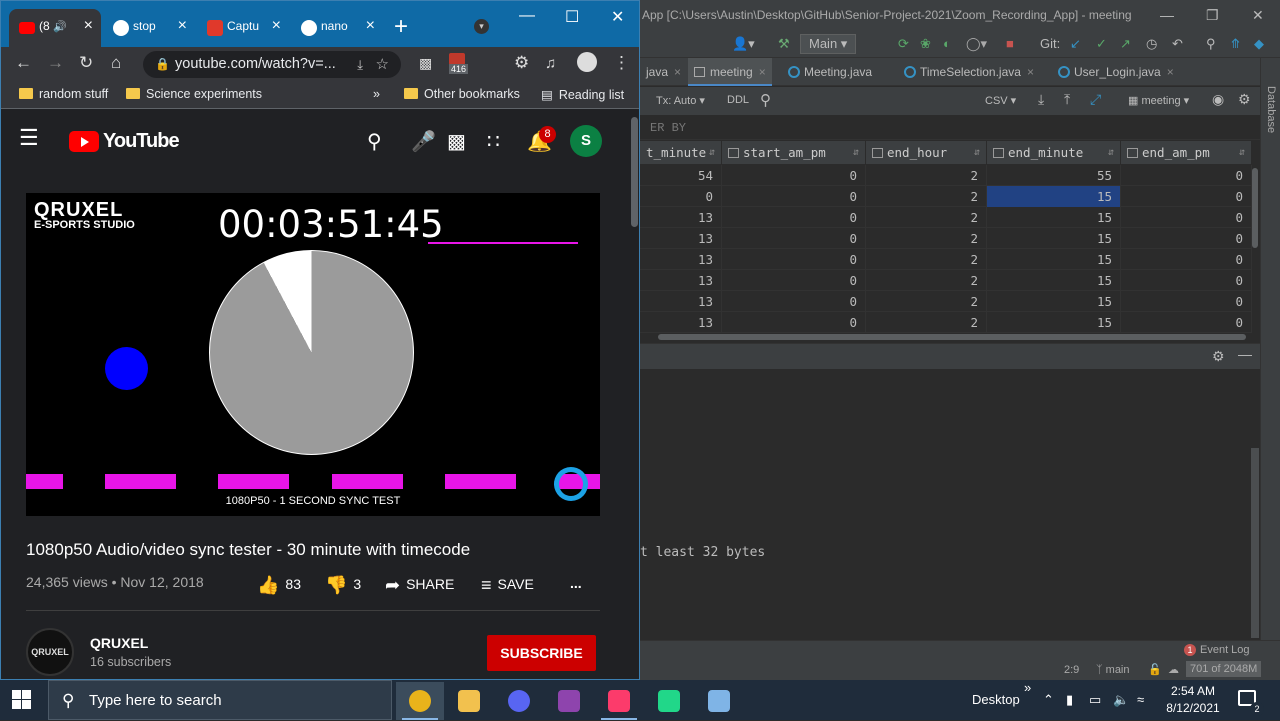 This screenshot has width=1280, height=721. What do you see at coordinates (279, 585) in the screenshot?
I see `like-button: 👍 83` at bounding box center [279, 585].